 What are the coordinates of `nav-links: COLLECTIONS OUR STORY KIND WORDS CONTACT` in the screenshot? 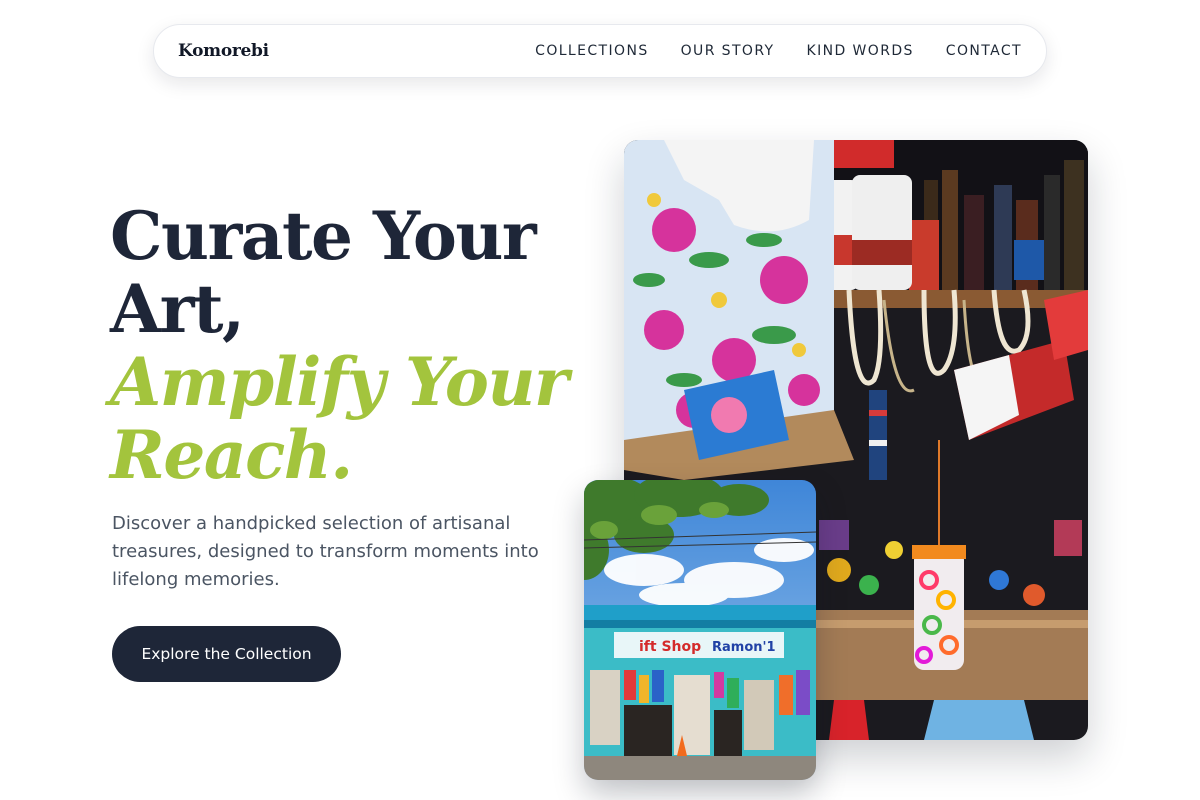 It's located at (778, 51).